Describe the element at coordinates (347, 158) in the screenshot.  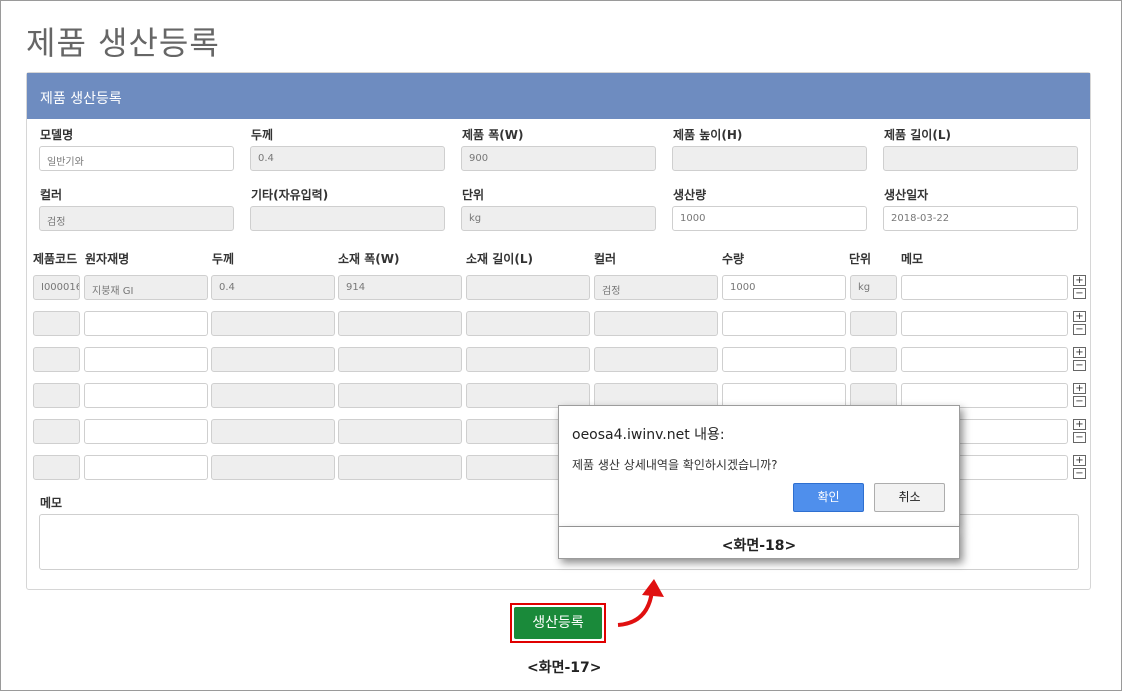
I see `thickness-input: 0.4` at that location.